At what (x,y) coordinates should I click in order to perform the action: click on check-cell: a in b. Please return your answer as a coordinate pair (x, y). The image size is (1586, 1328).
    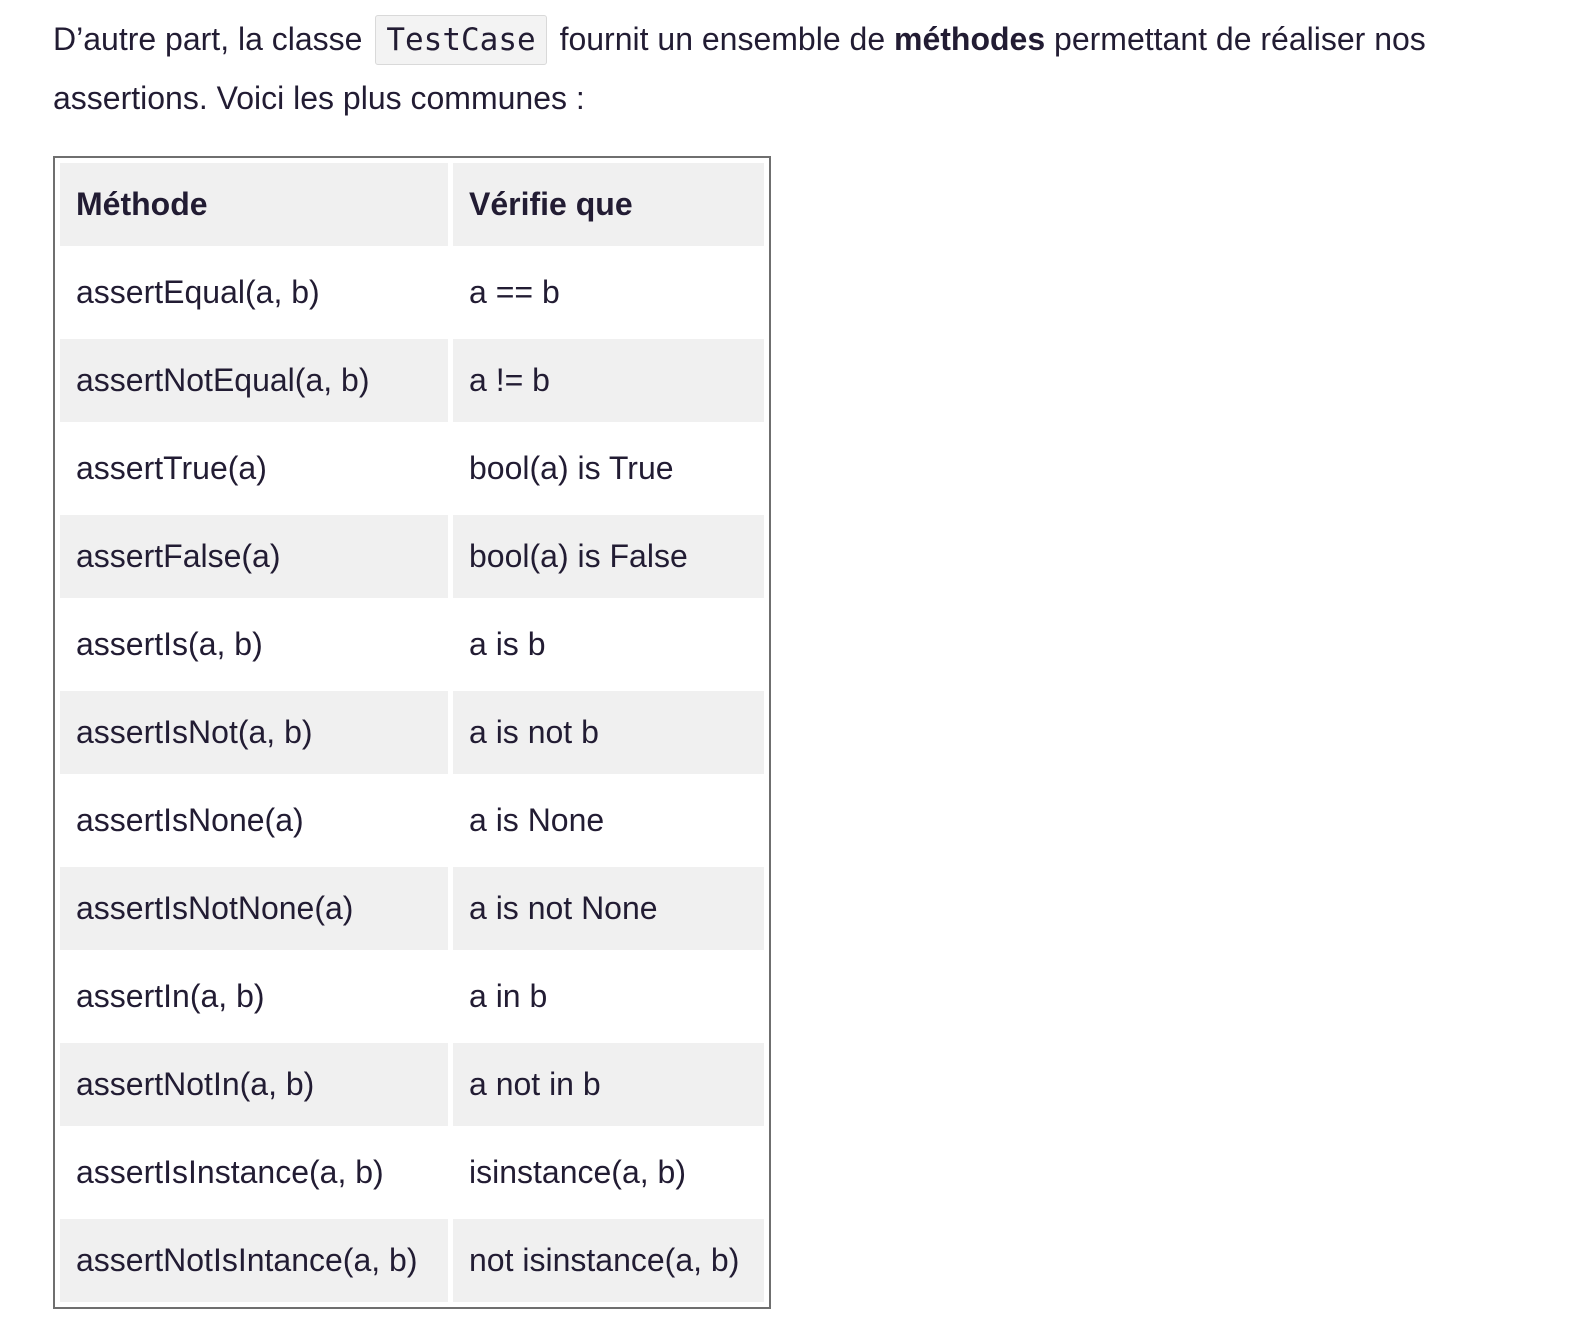
    Looking at the image, I should click on (608, 996).